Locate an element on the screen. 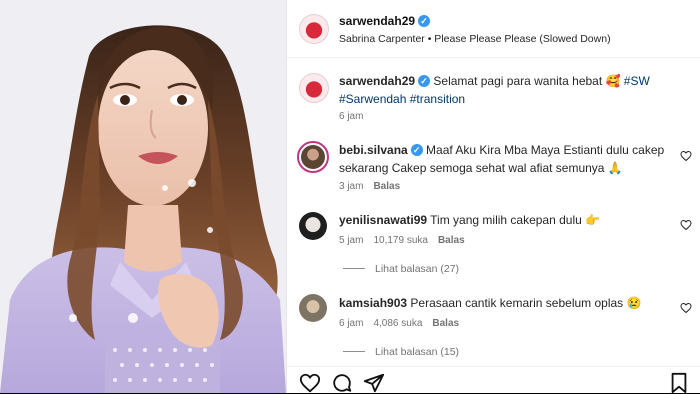  comment-time: 3 jam is located at coordinates (351, 186).